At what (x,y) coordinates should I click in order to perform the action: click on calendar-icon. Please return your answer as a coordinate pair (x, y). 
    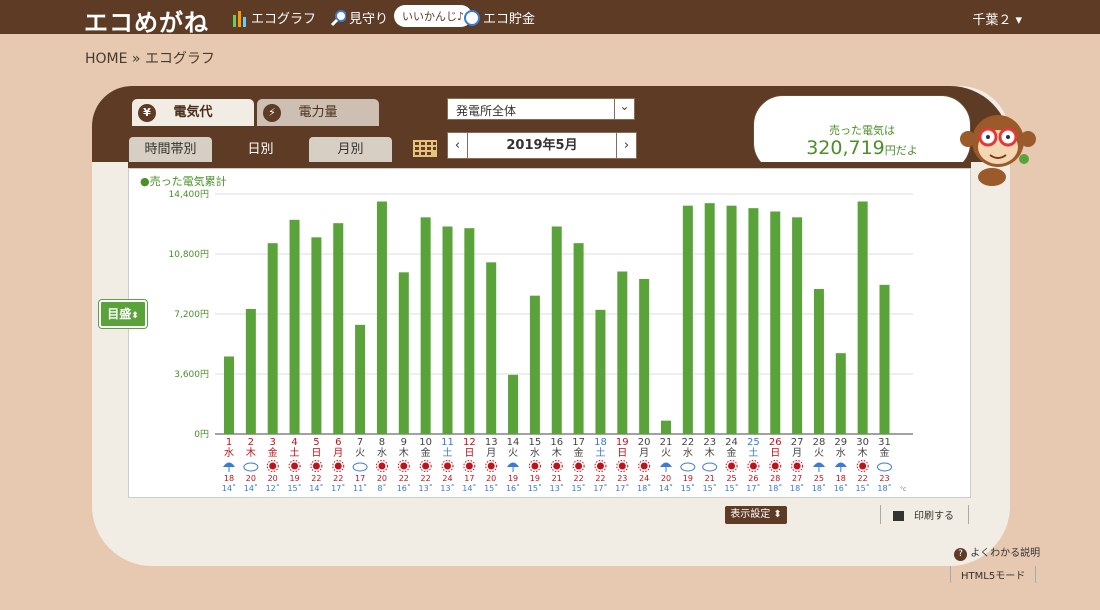
    Looking at the image, I should click on (425, 146).